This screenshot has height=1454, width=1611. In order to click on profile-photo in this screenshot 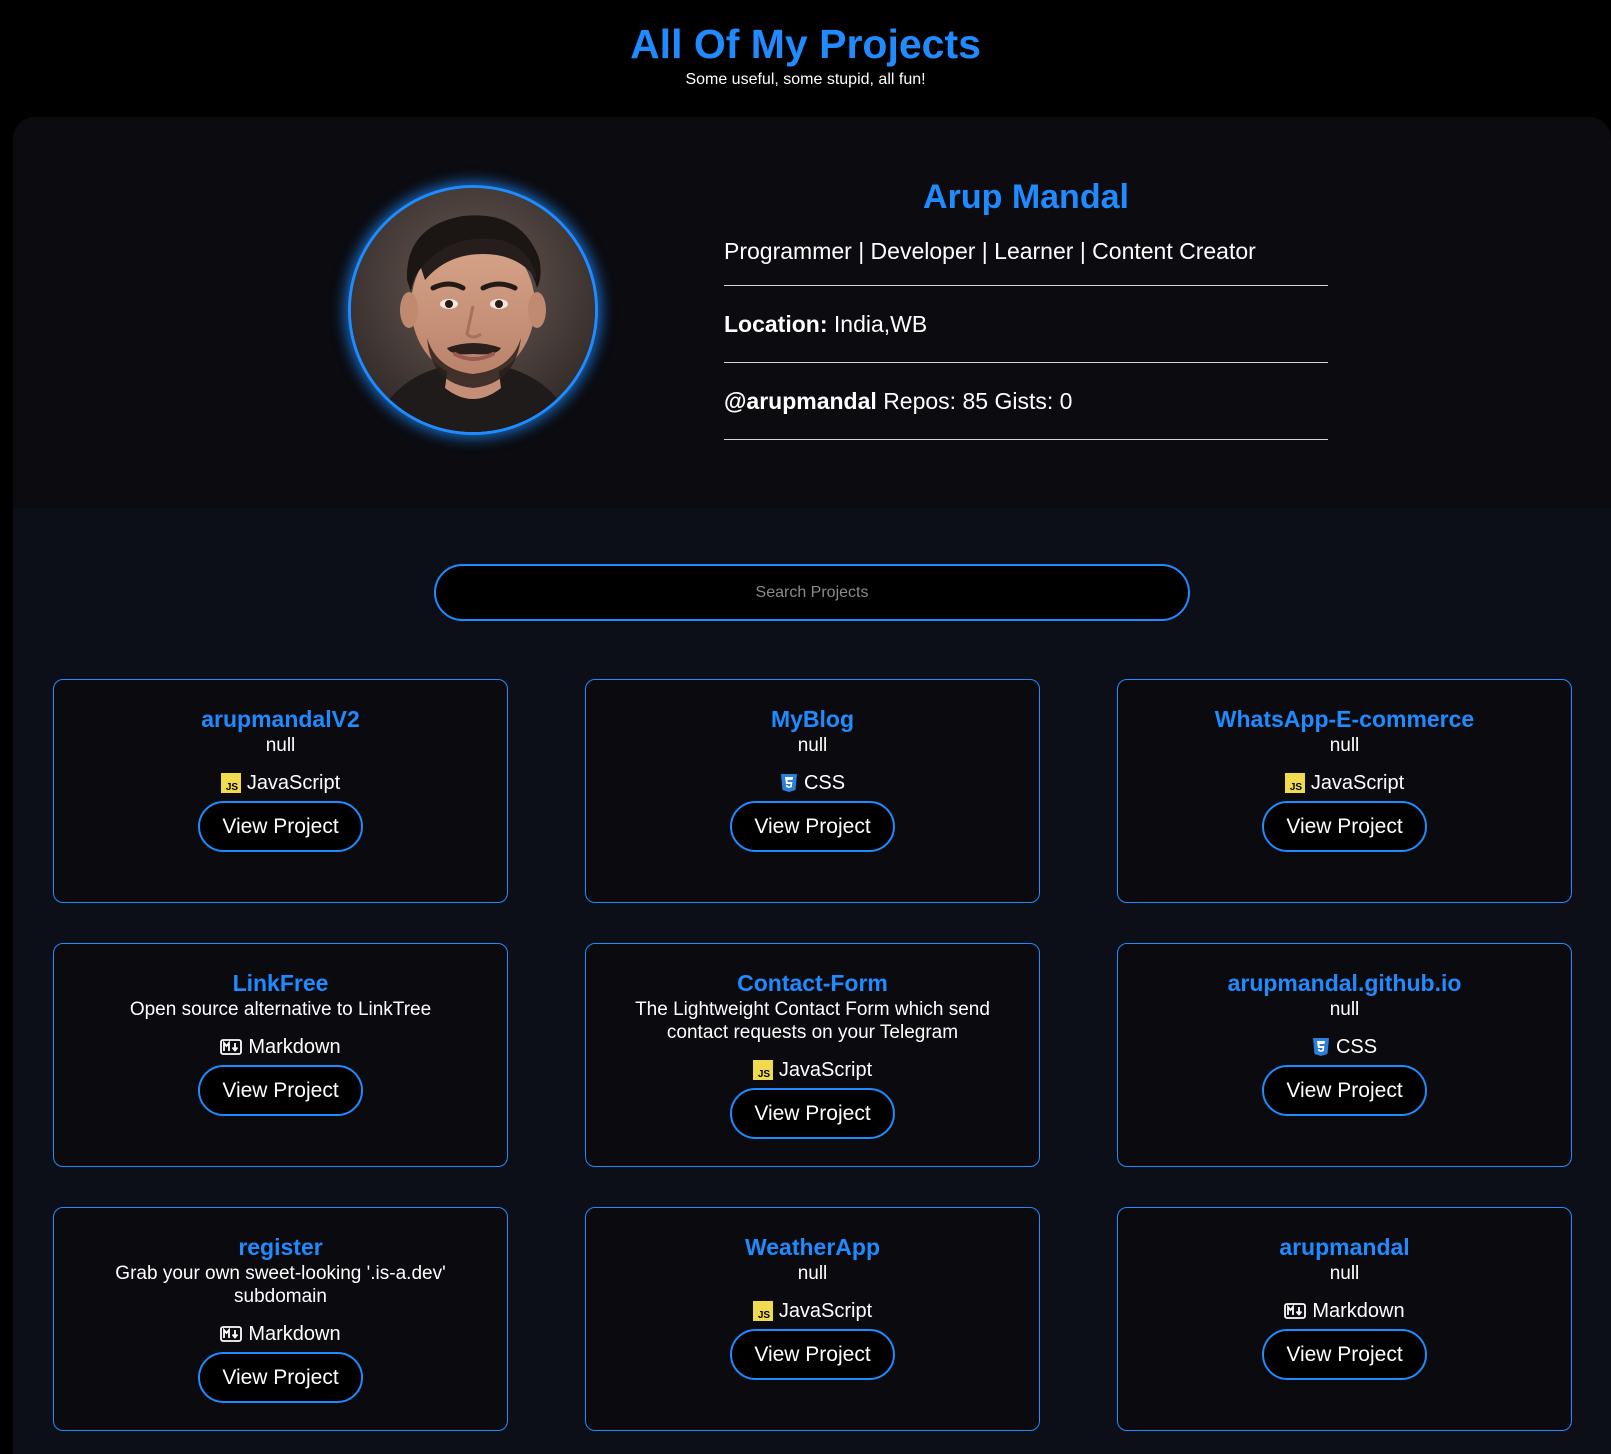, I will do `click(473, 310)`.